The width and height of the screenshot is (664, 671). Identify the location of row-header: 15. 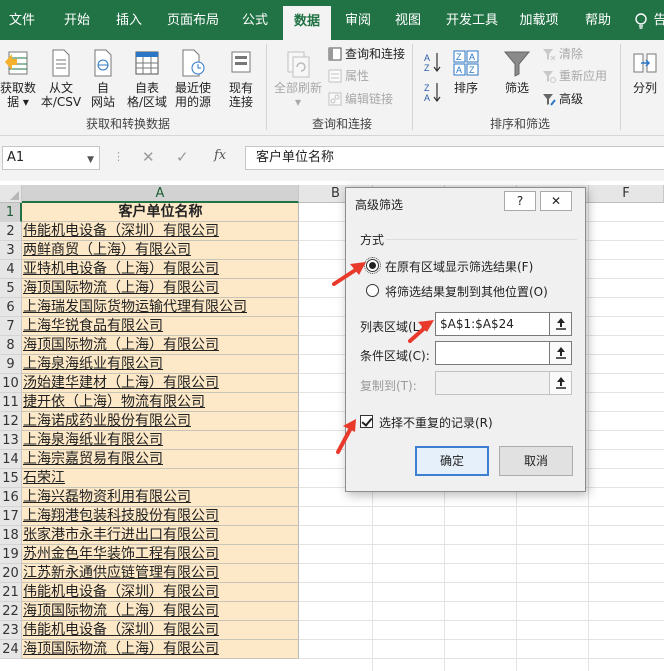
(11, 478).